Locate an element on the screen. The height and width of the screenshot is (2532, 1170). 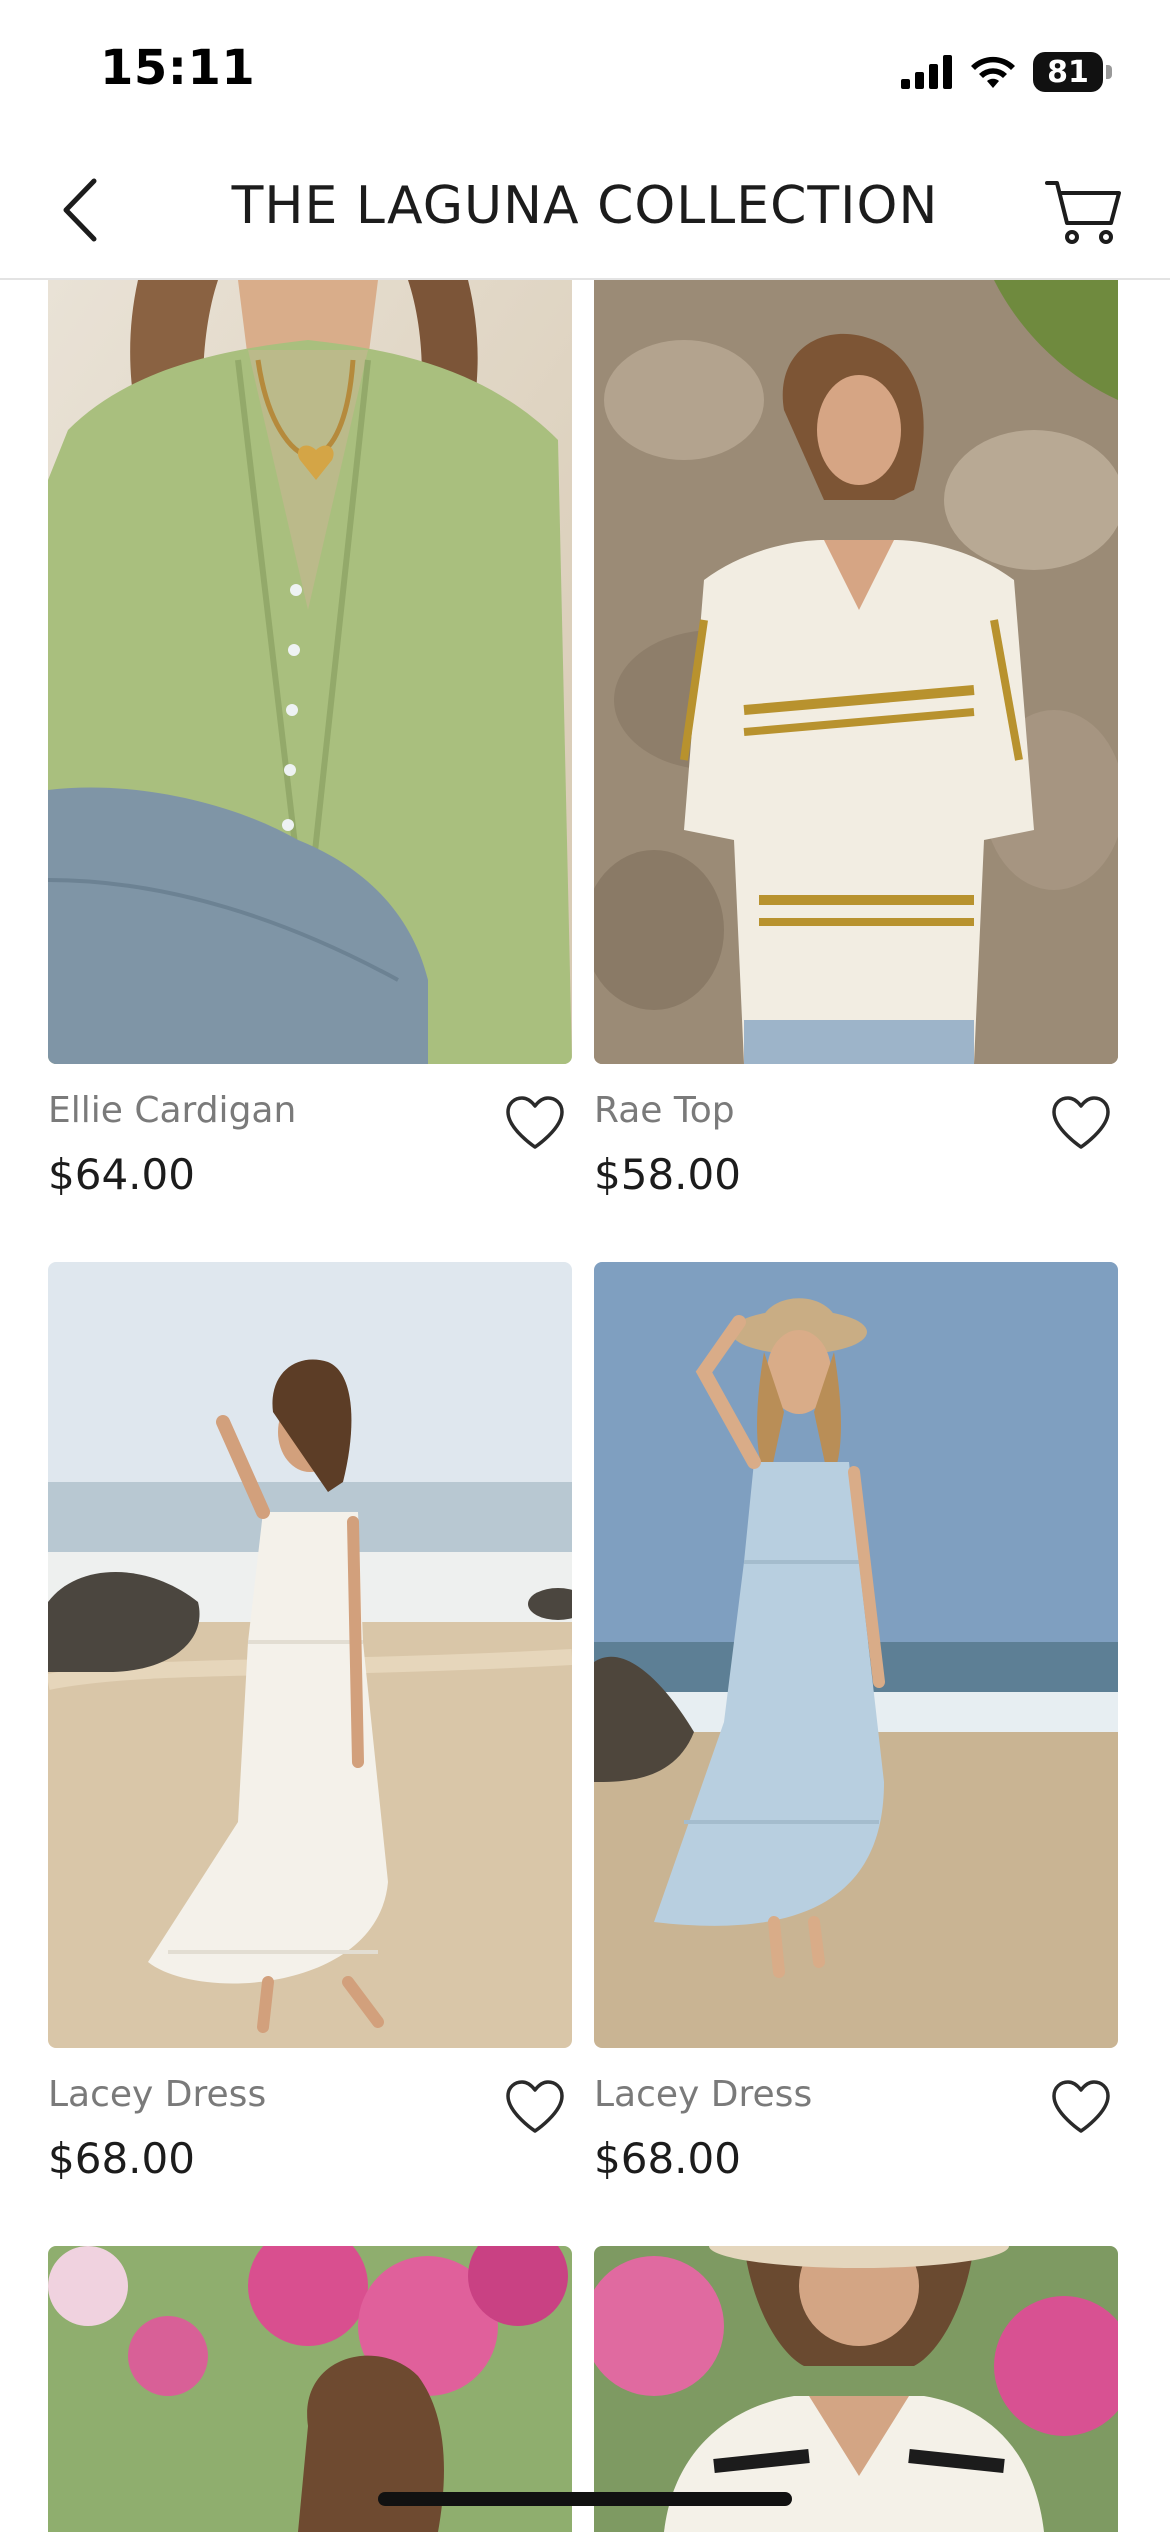
home-indicator is located at coordinates (585, 2499).